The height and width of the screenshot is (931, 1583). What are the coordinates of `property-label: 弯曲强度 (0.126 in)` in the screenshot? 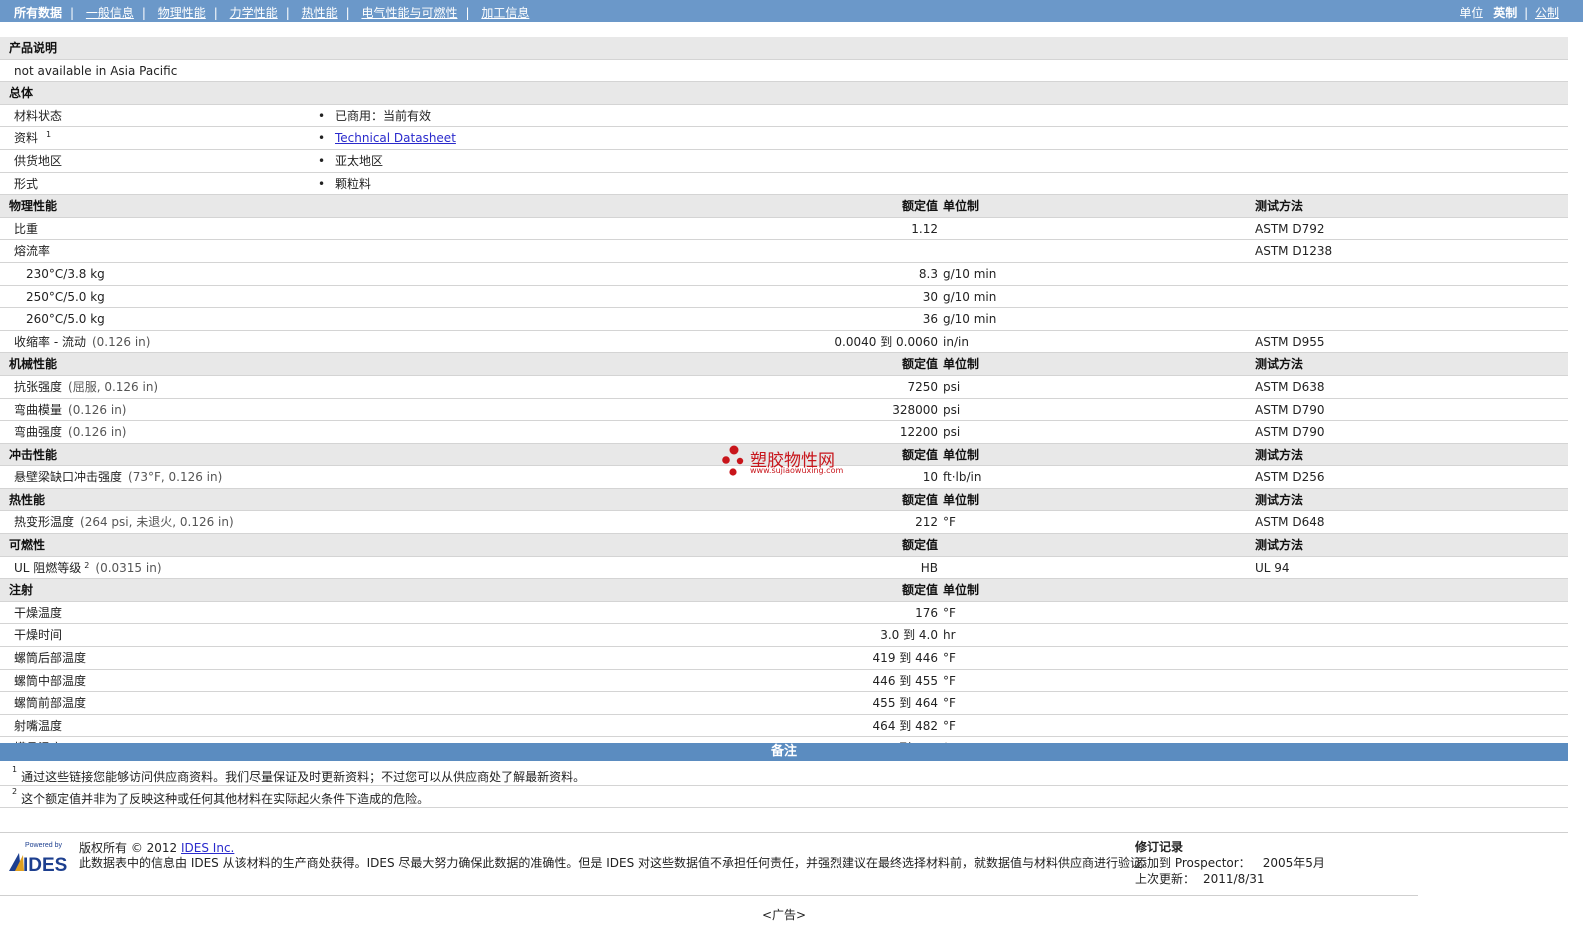 It's located at (70, 432).